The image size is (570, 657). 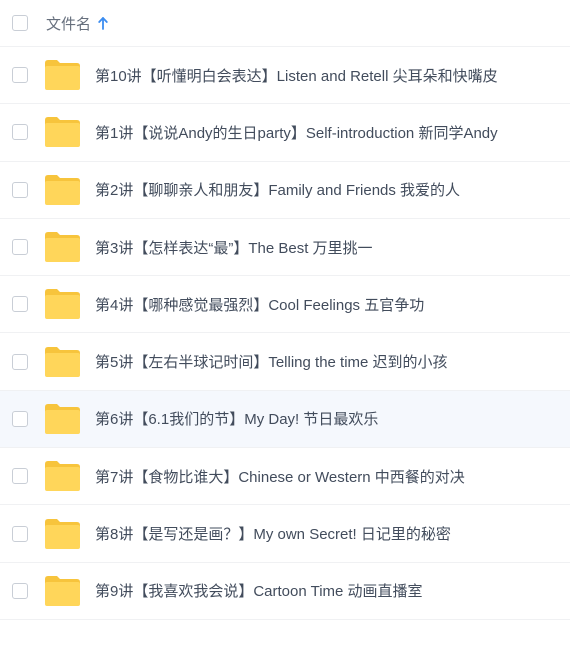 What do you see at coordinates (236, 418) in the screenshot?
I see `file-name: 第6讲【6.1我们的节】My Day! 节日最欢乐` at bounding box center [236, 418].